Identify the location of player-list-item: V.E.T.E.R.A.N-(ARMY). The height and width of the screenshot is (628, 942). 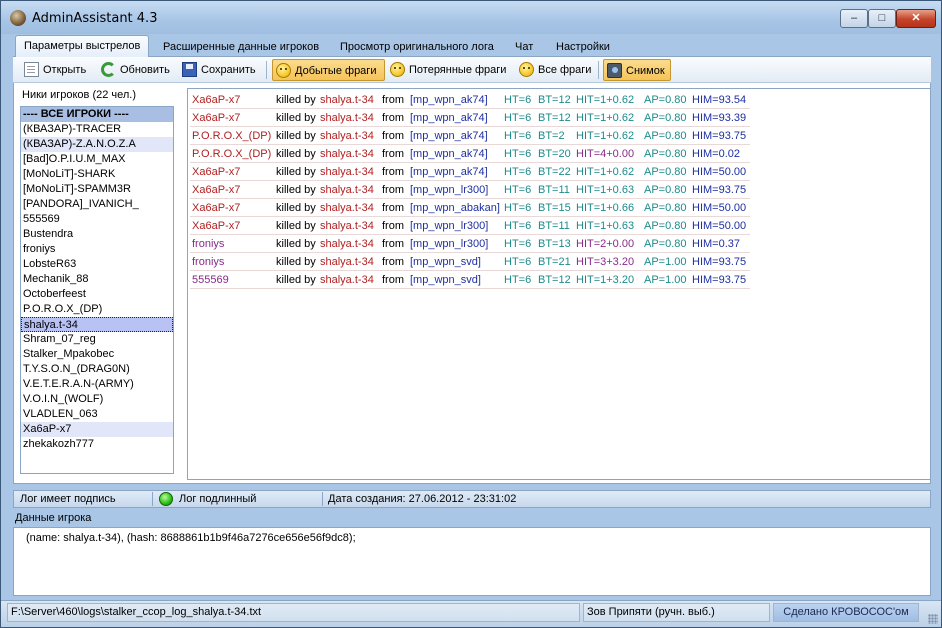
(97, 384).